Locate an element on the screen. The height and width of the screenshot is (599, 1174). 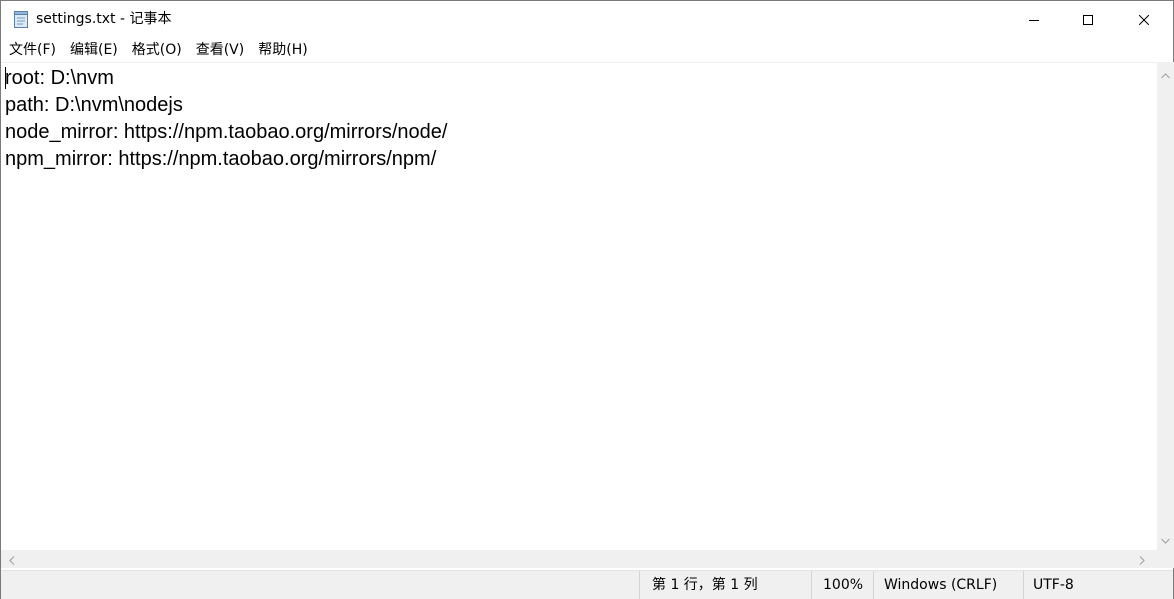
scroll-down-button is located at coordinates (1165, 538).